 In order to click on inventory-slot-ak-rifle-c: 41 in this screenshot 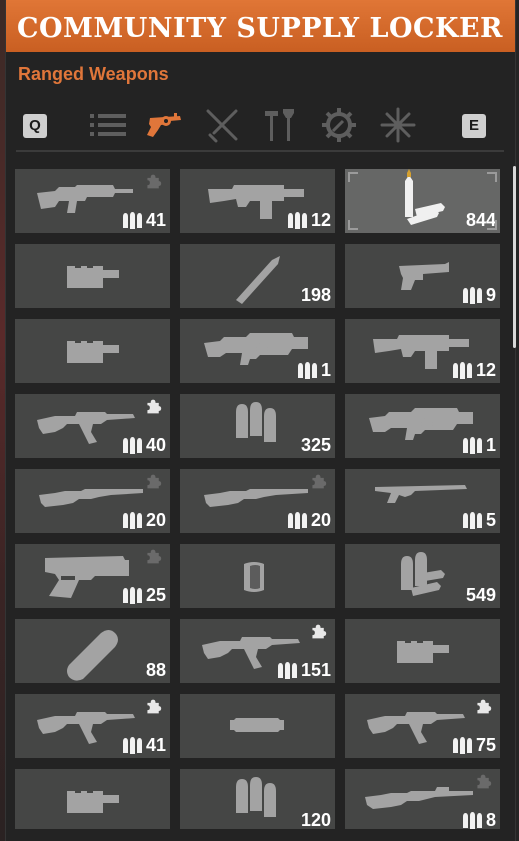, I will do `click(92, 726)`.